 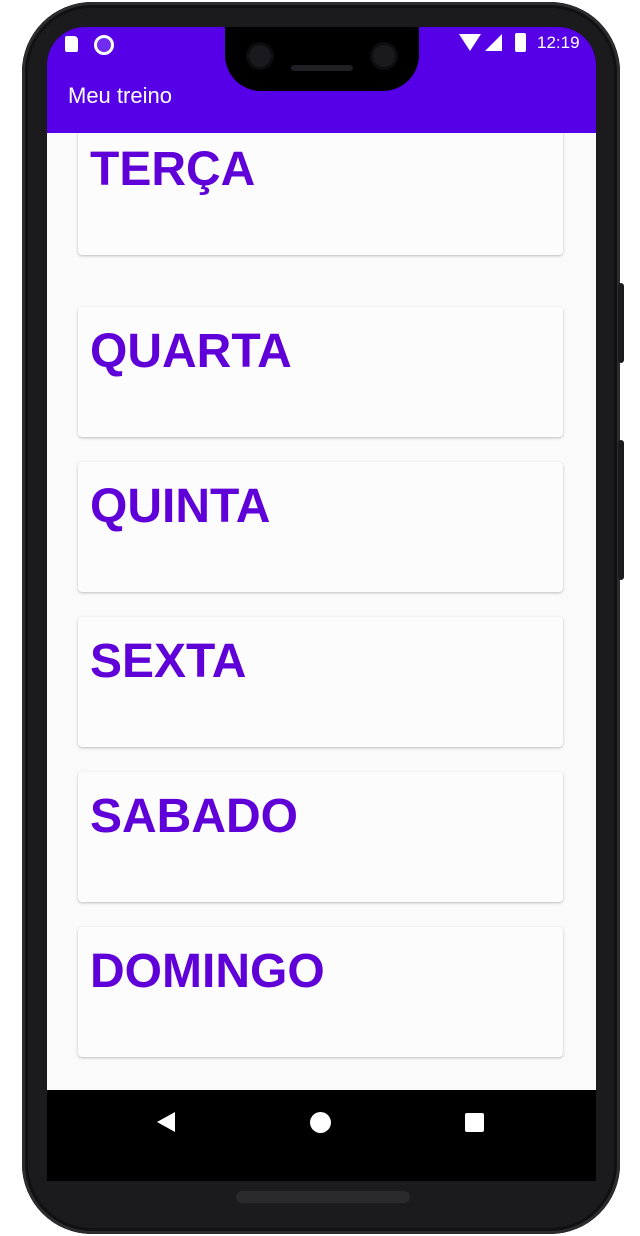 What do you see at coordinates (322, 68) in the screenshot?
I see `earpiece-speaker` at bounding box center [322, 68].